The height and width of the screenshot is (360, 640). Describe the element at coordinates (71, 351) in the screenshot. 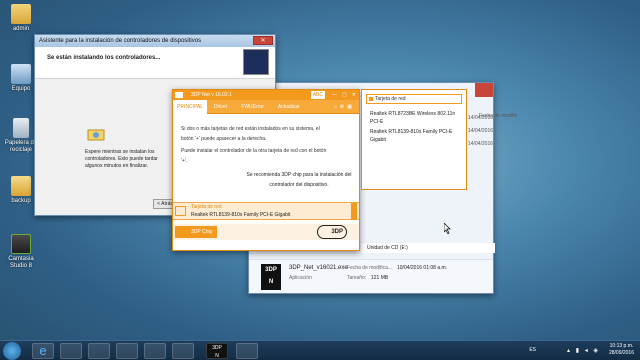

I see `file-explorer-icon` at that location.